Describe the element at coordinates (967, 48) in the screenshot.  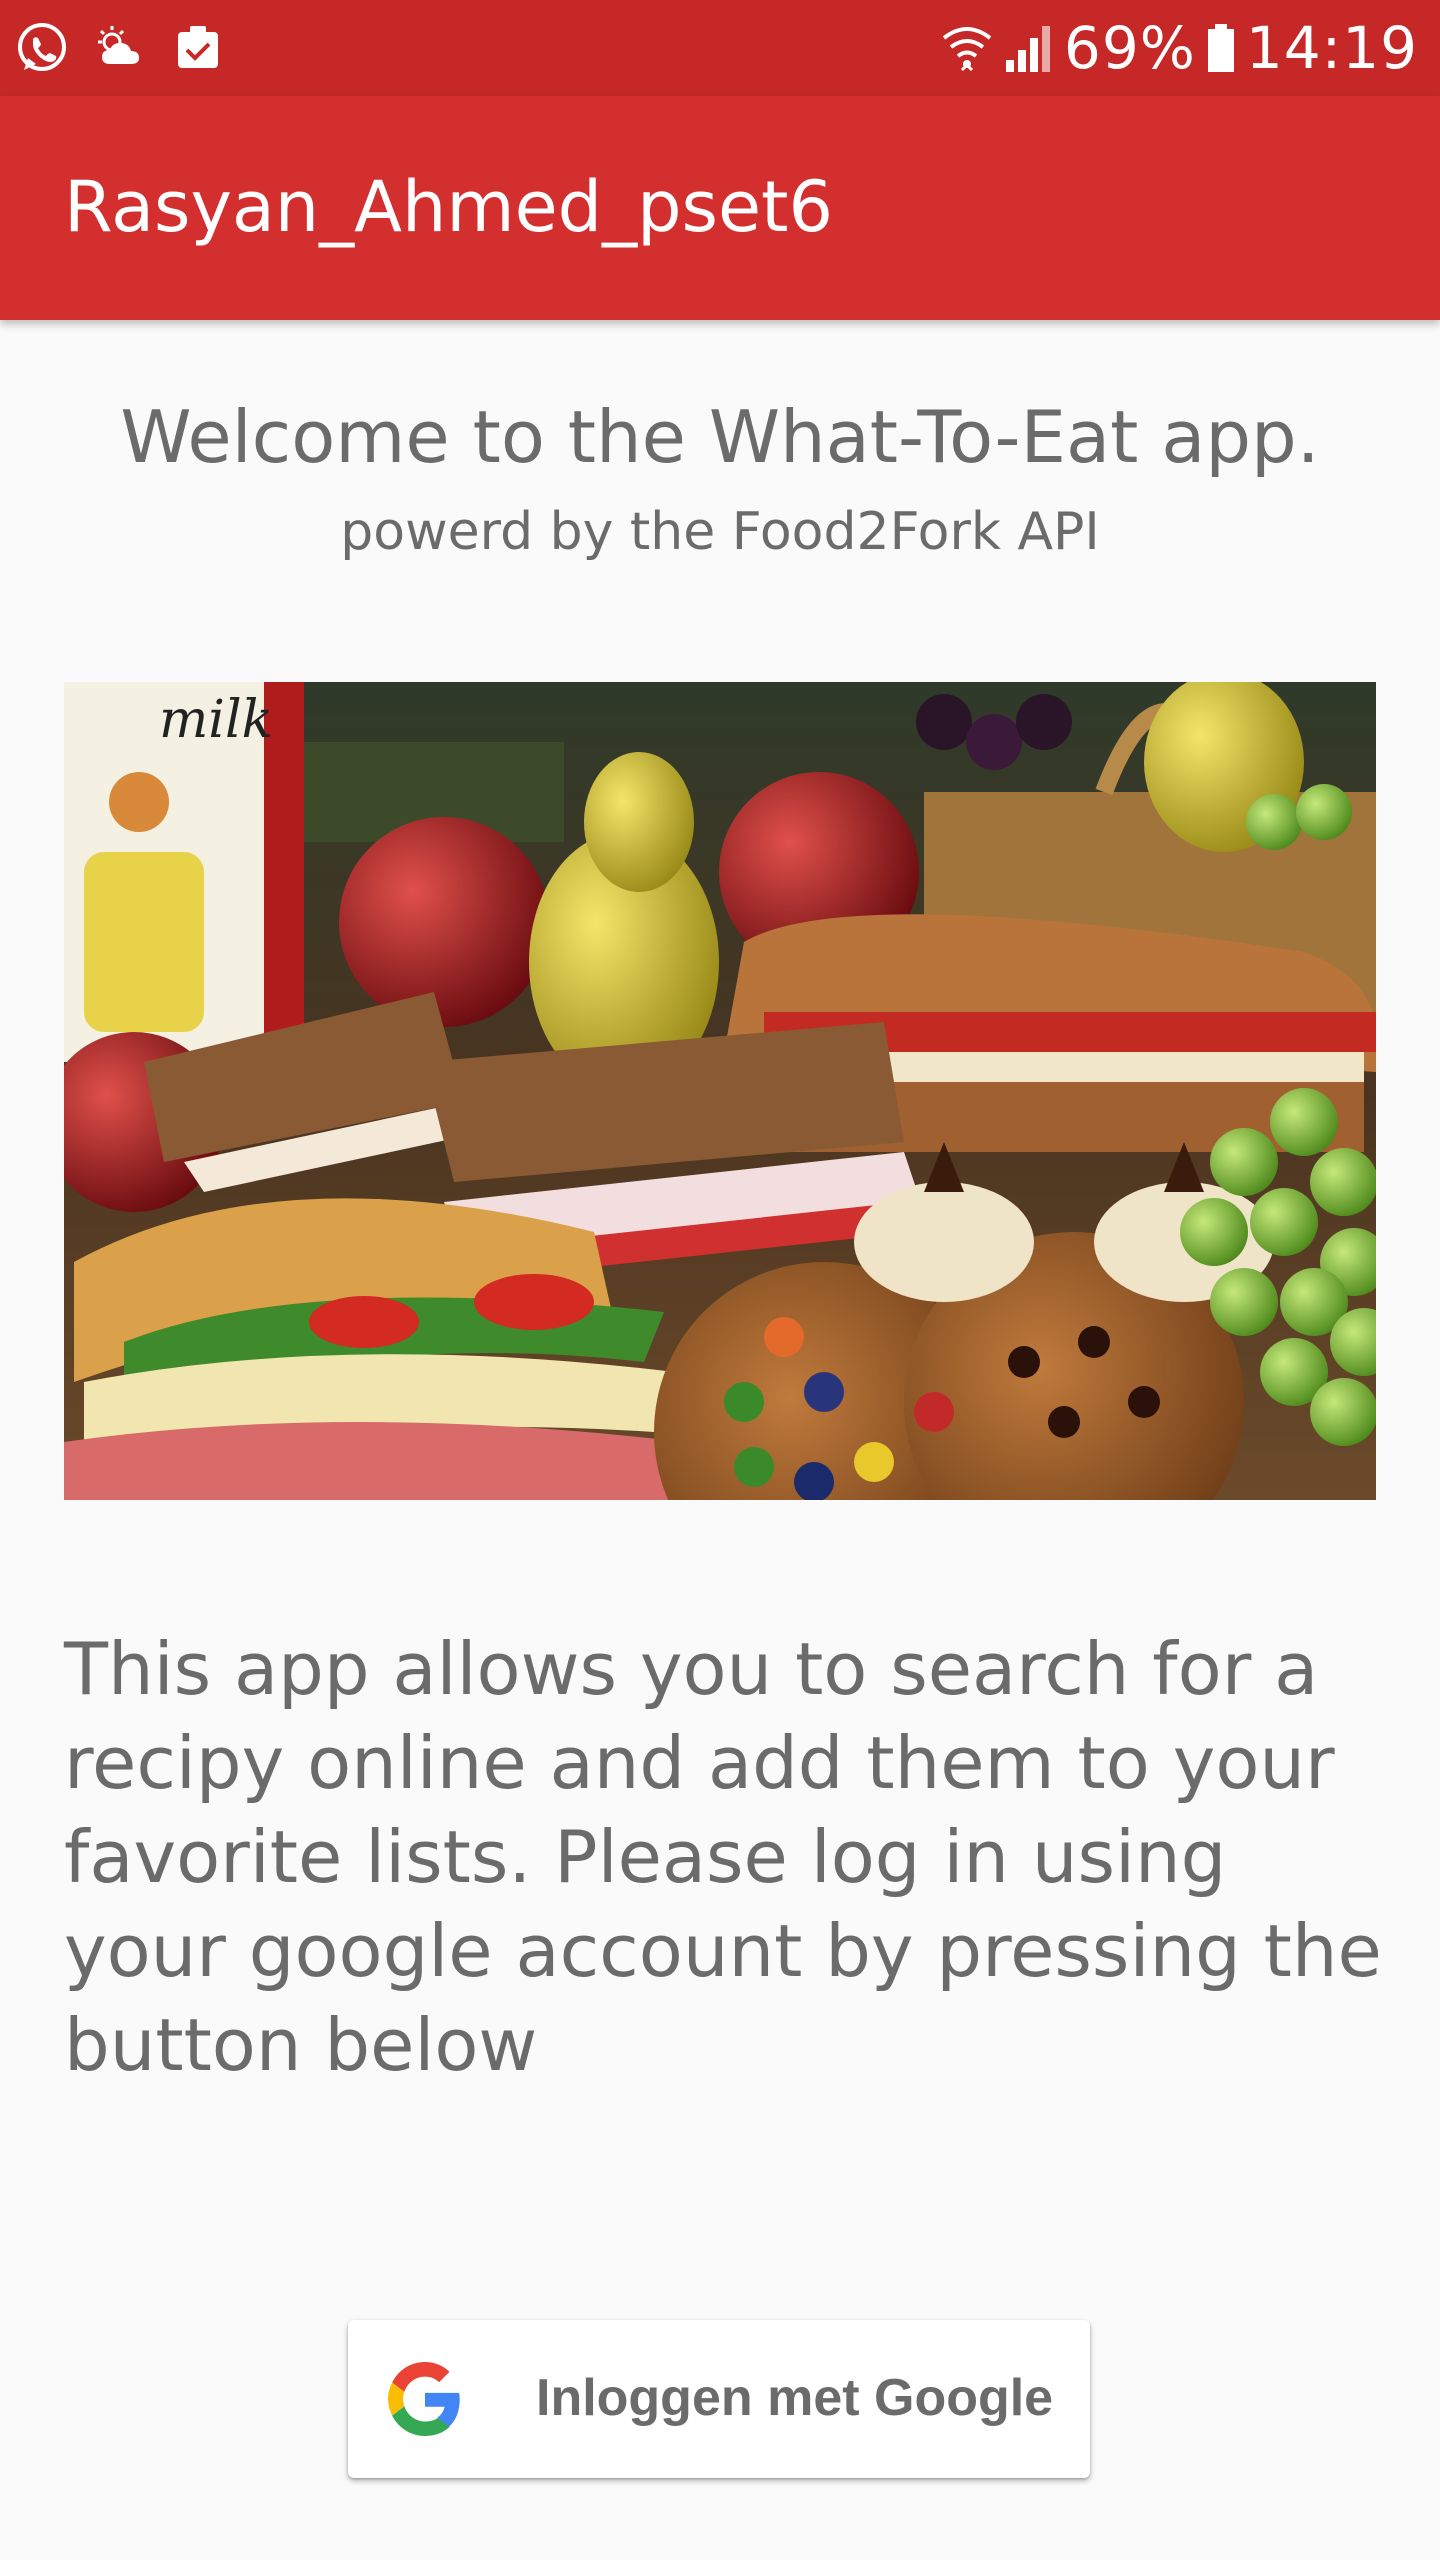
I see `wifi-icon` at that location.